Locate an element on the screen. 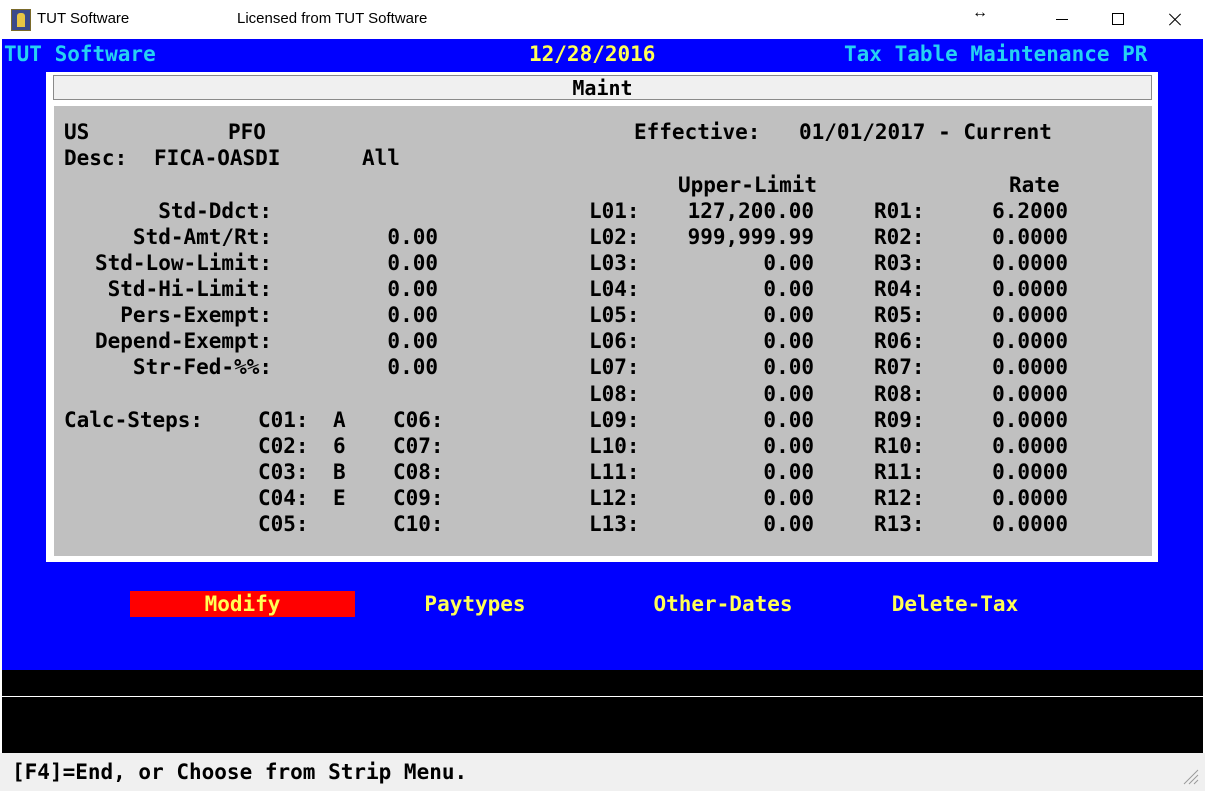 This screenshot has height=791, width=1205. license-text: Licensed from TUT Software is located at coordinates (332, 18).